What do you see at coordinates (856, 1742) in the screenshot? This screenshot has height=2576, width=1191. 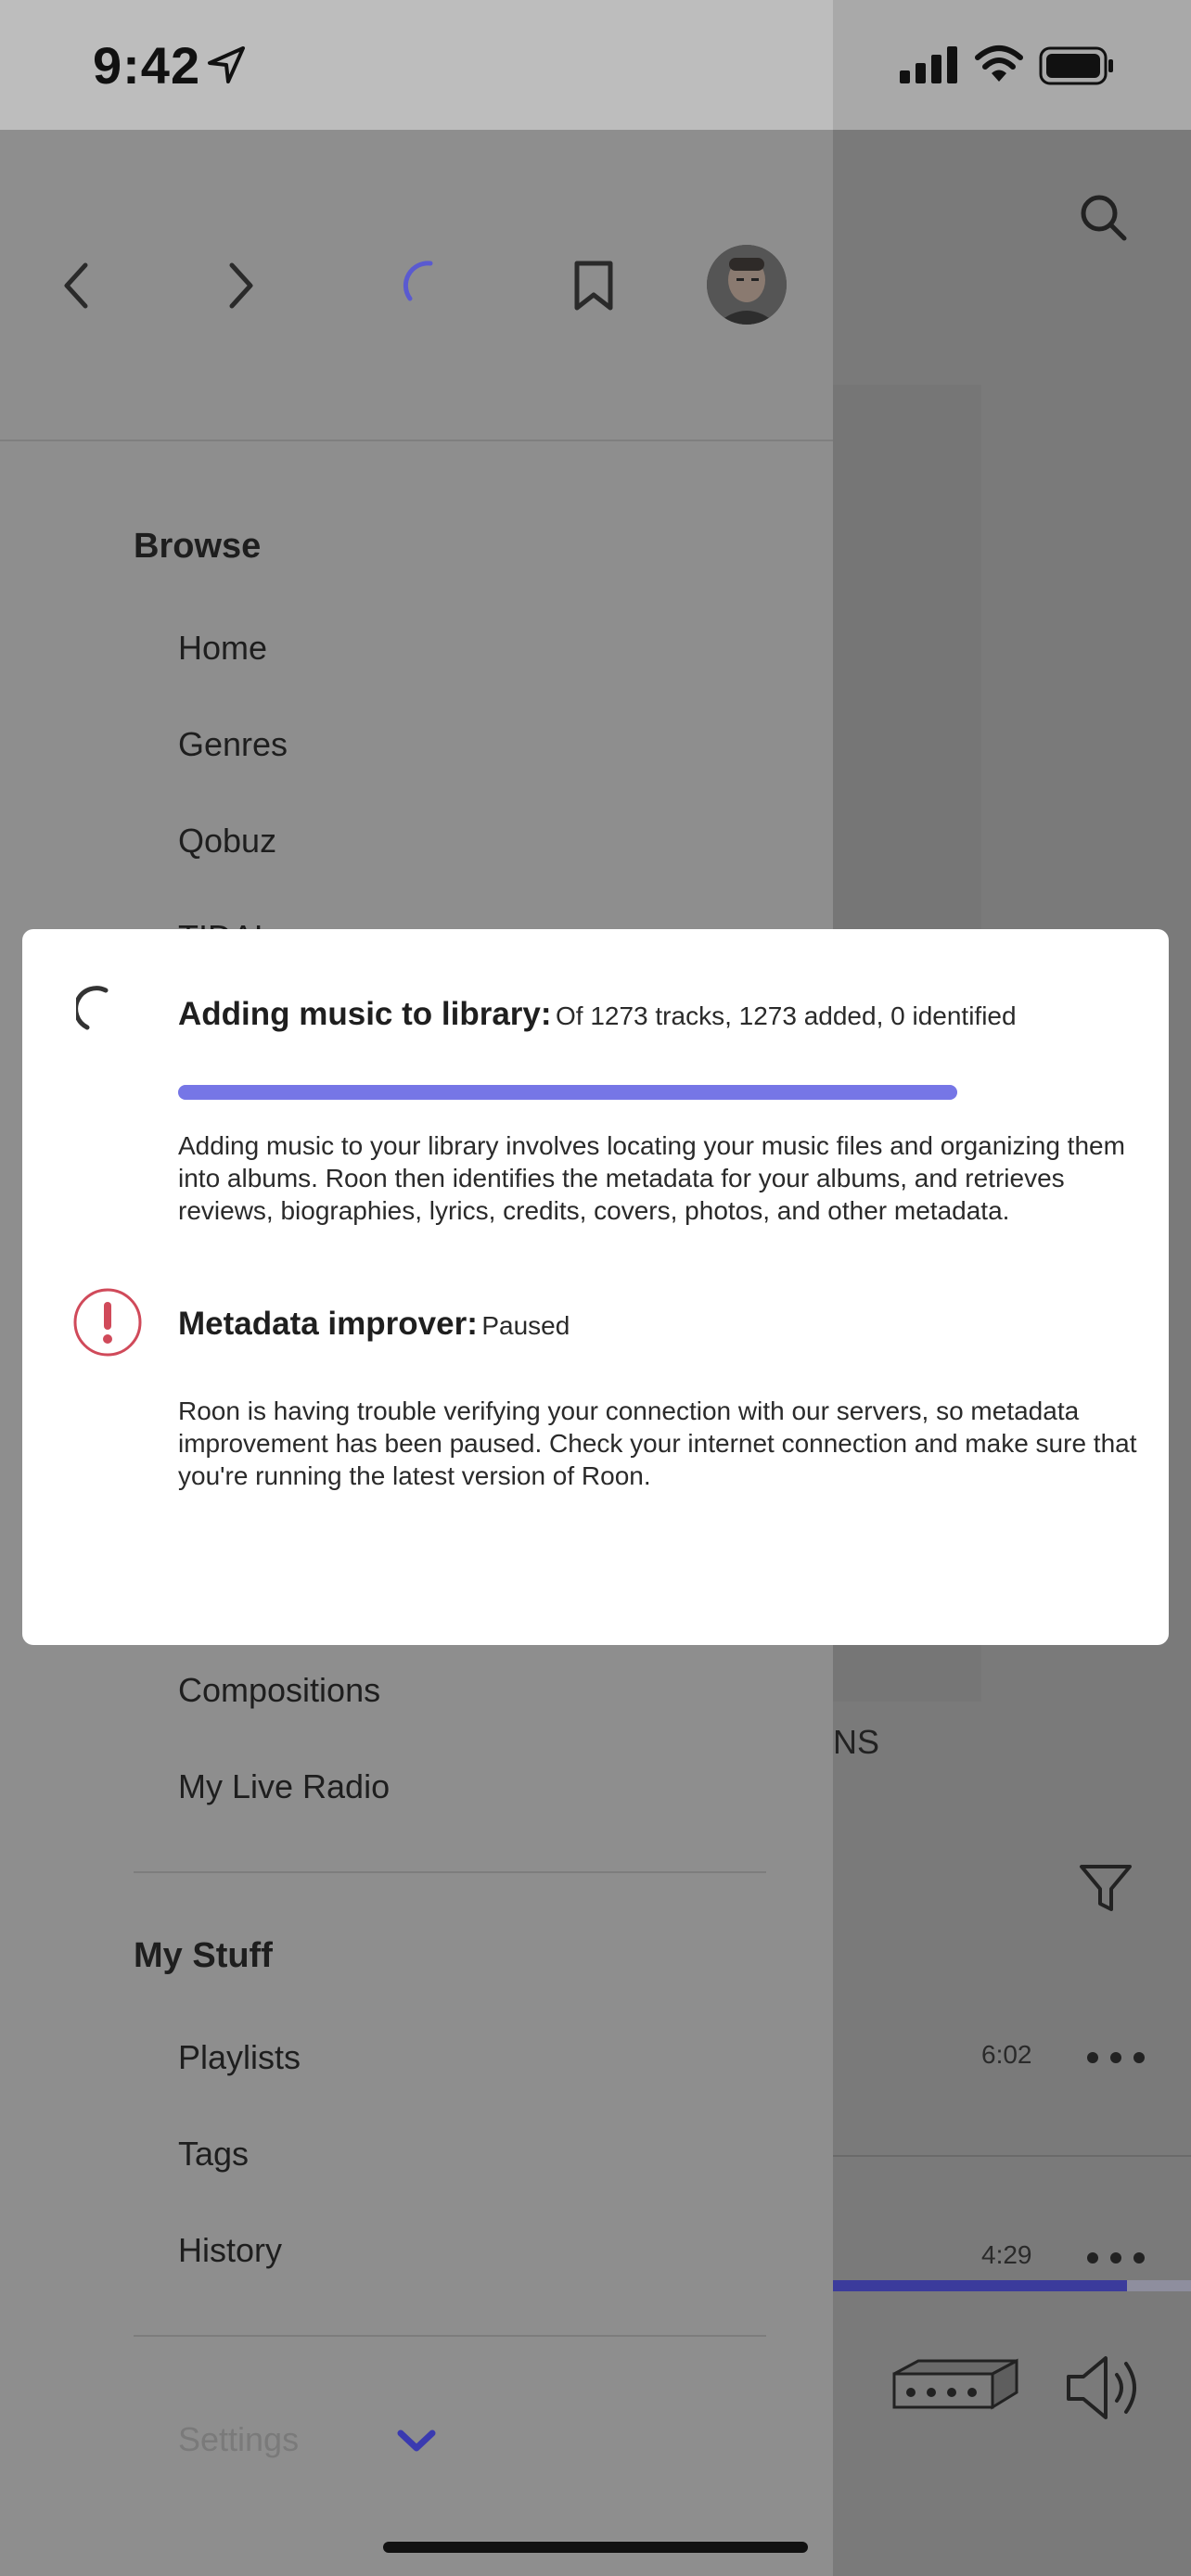 I see `section-label-partial: NS` at bounding box center [856, 1742].